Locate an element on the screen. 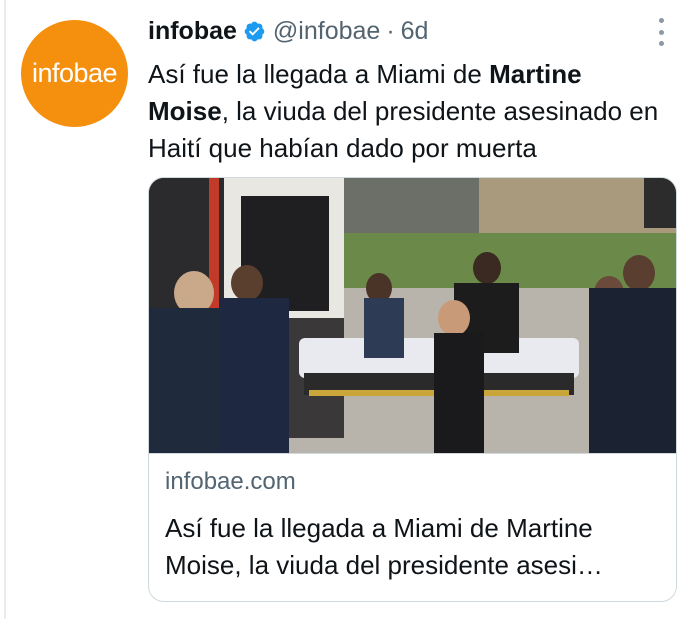 The image size is (700, 619). timestamp: 6d is located at coordinates (415, 31).